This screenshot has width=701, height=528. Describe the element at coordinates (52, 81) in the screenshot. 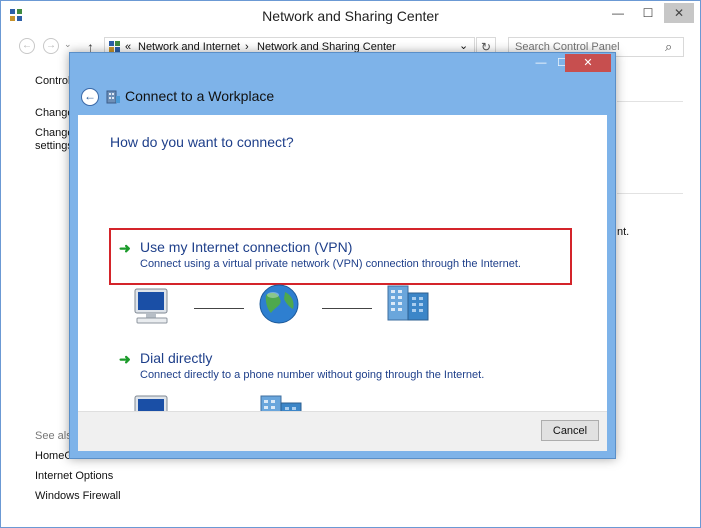

I see `control-panel-home-link: Control` at that location.